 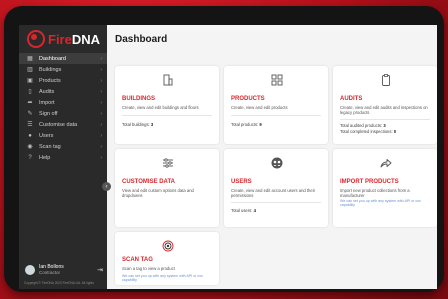 I want to click on avatar, so click(x=30, y=270).